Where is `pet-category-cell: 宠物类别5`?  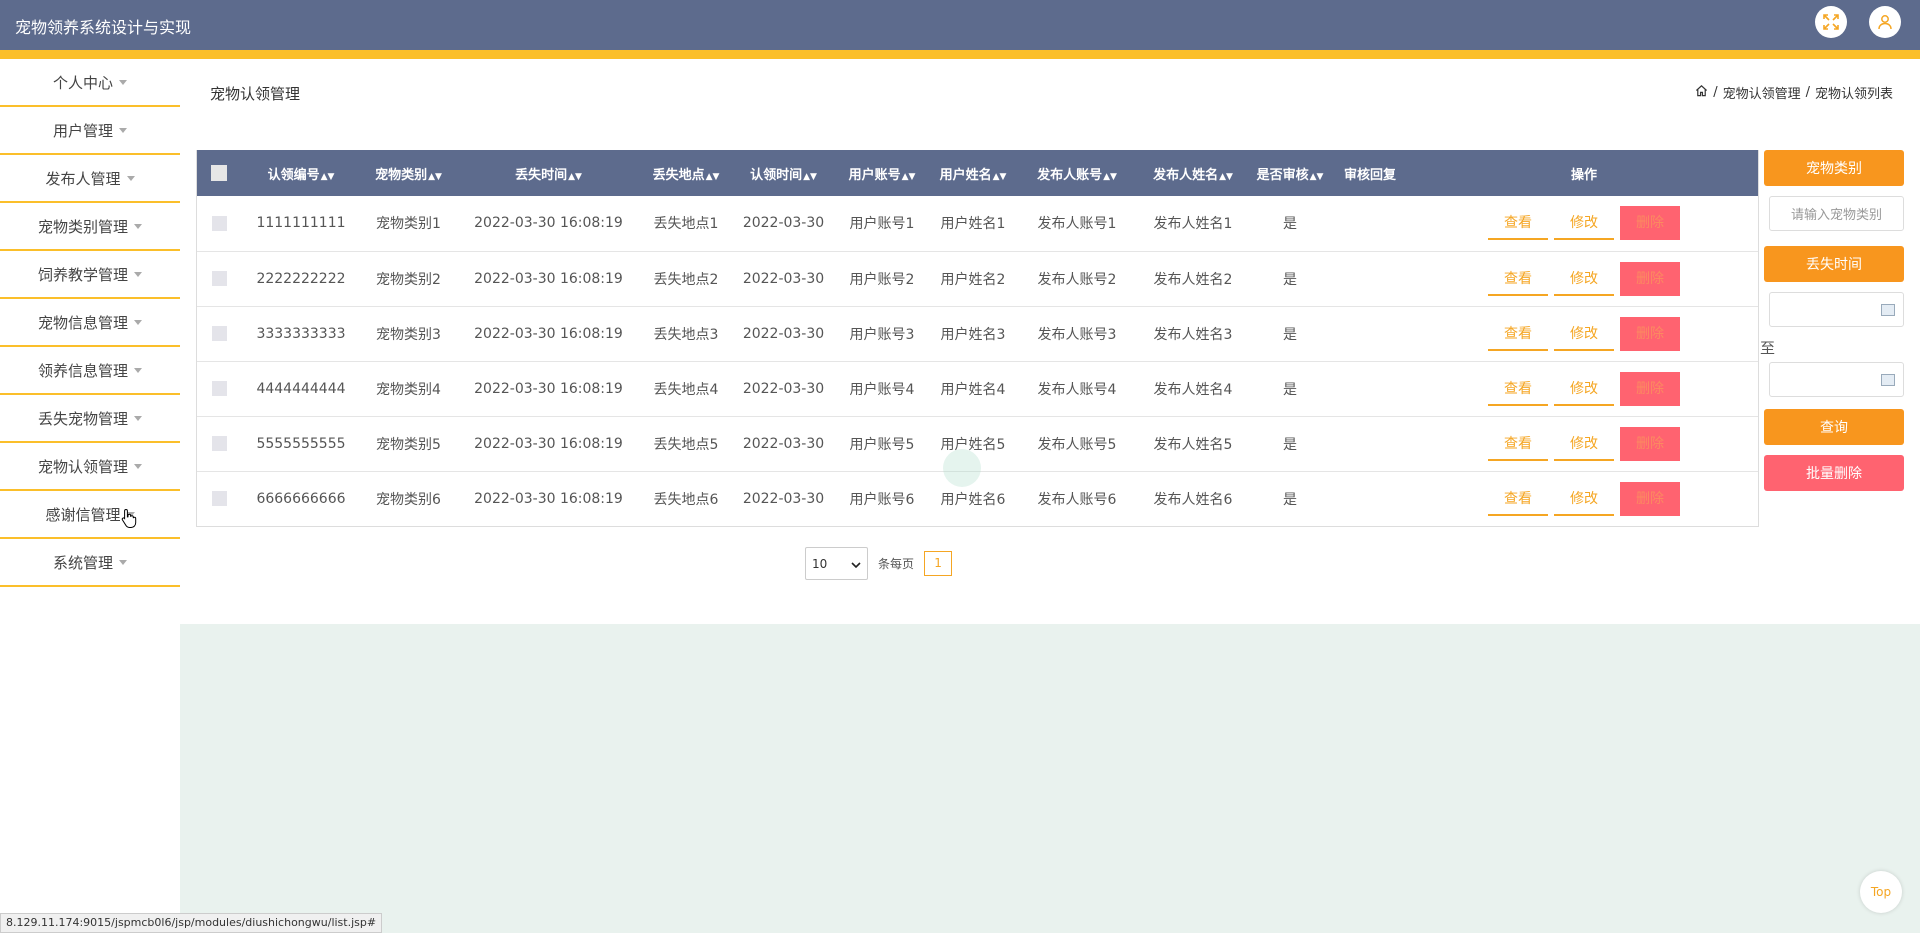
pet-category-cell: 宠物类别5 is located at coordinates (408, 444).